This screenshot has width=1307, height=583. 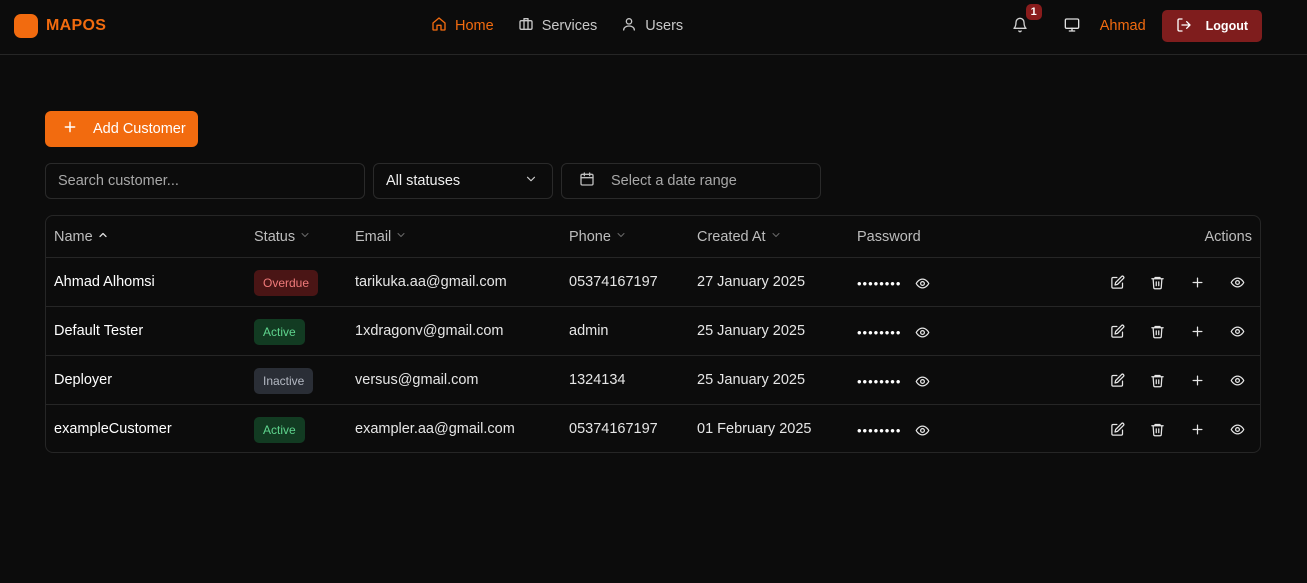 I want to click on top-bar: MAPOS Home Services Users 1 Ahmad Logout, so click(x=653, y=27).